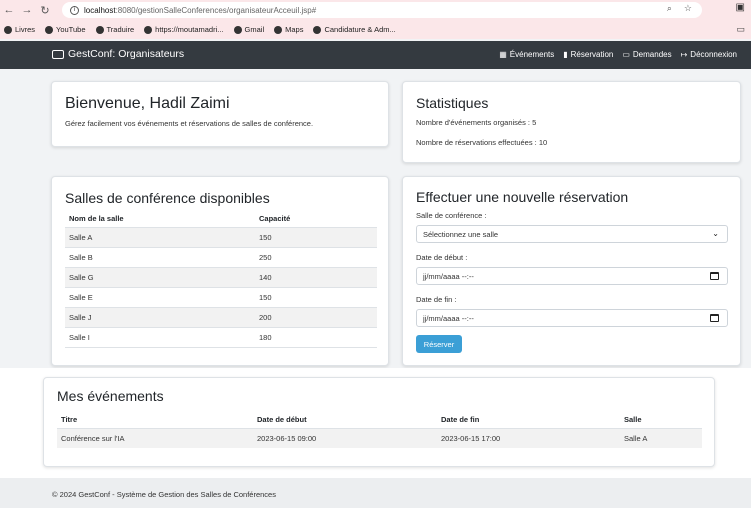 This screenshot has height=508, width=751. I want to click on room-name: Salle G, so click(160, 276).